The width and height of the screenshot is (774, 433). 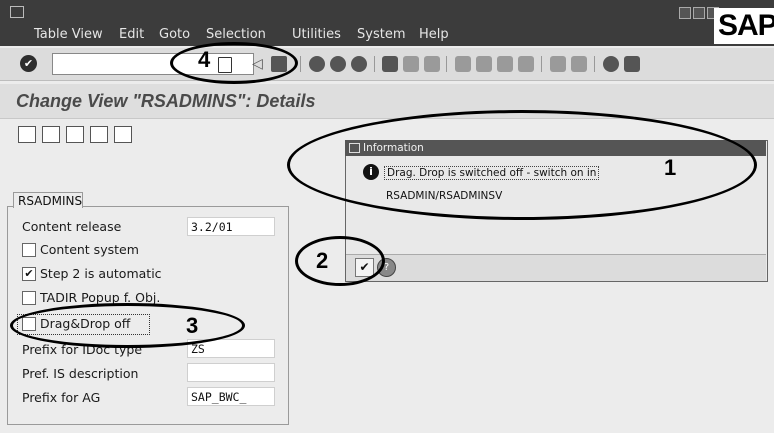 What do you see at coordinates (744, 26) in the screenshot?
I see `sap-logo: SAP` at bounding box center [744, 26].